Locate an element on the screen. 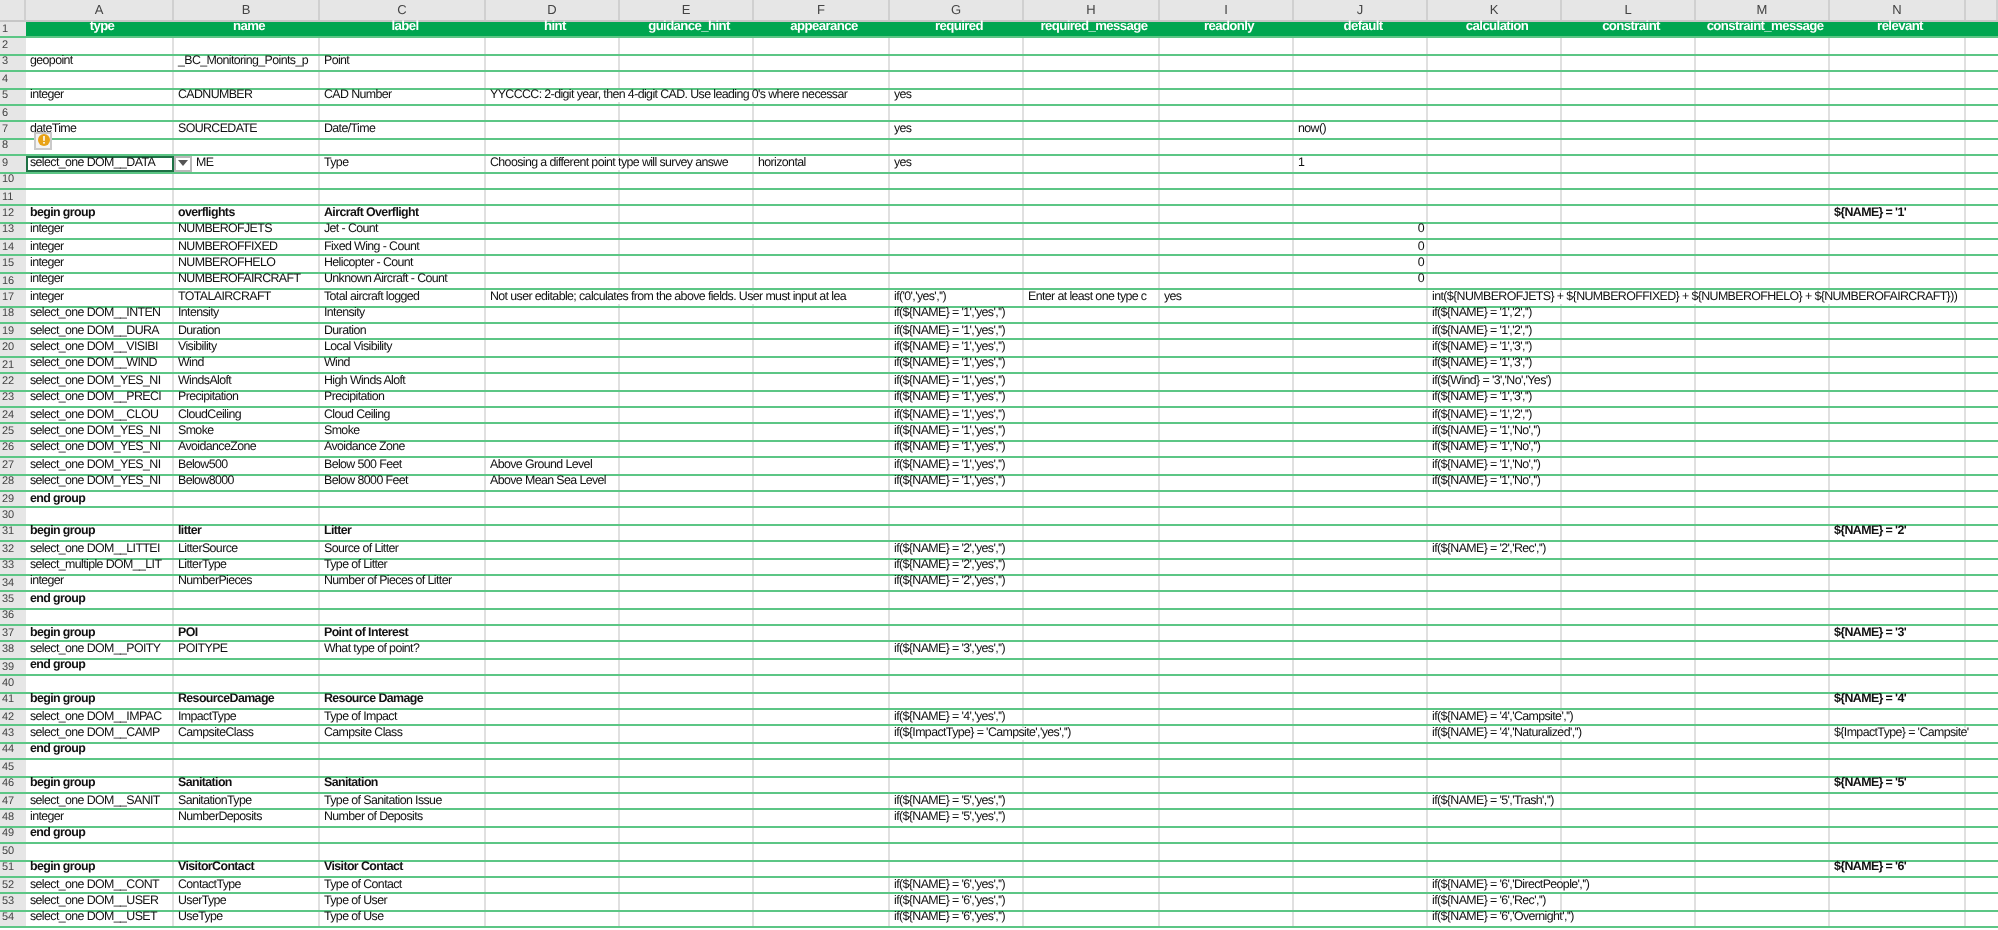 The height and width of the screenshot is (930, 1998). warning-icon is located at coordinates (43, 140).